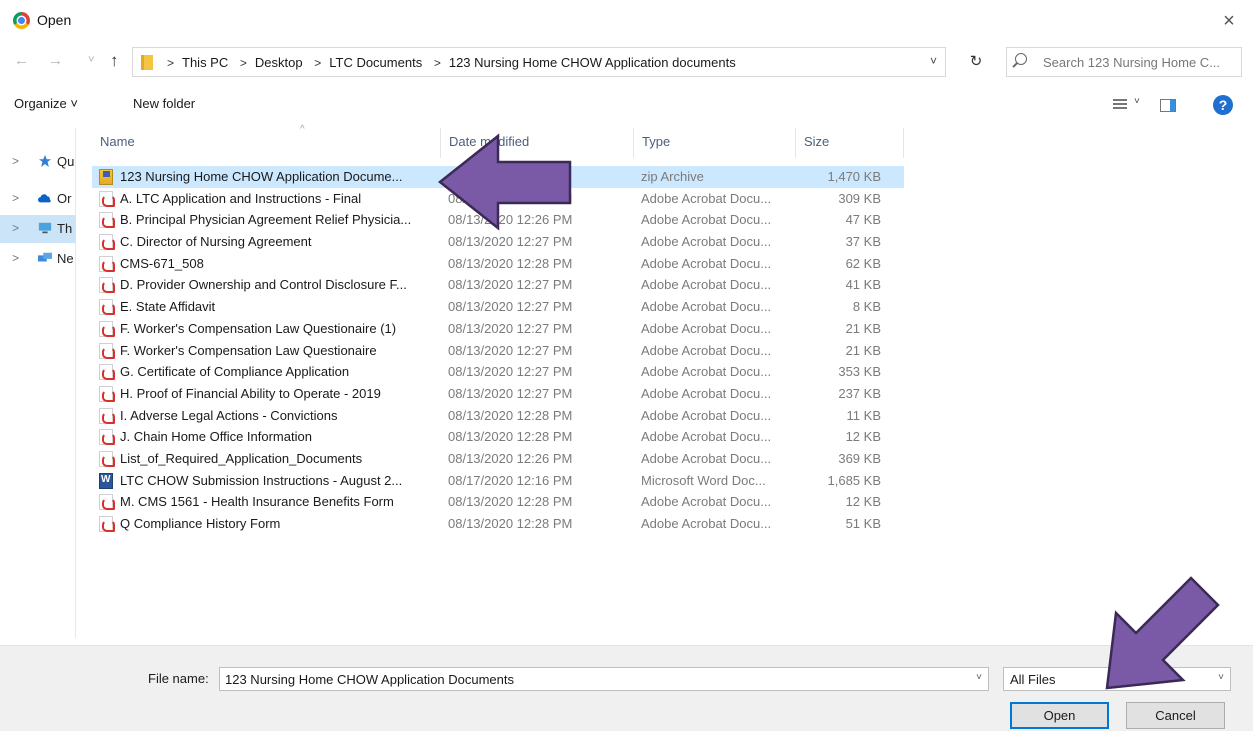 The image size is (1253, 731). Describe the element at coordinates (65, 258) in the screenshot. I see `nav-node-label: Ne` at that location.